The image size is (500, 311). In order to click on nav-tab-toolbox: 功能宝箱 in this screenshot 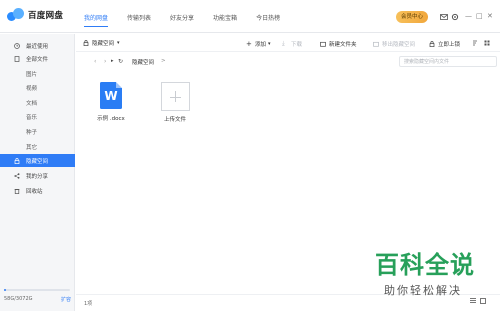, I will do `click(225, 17)`.